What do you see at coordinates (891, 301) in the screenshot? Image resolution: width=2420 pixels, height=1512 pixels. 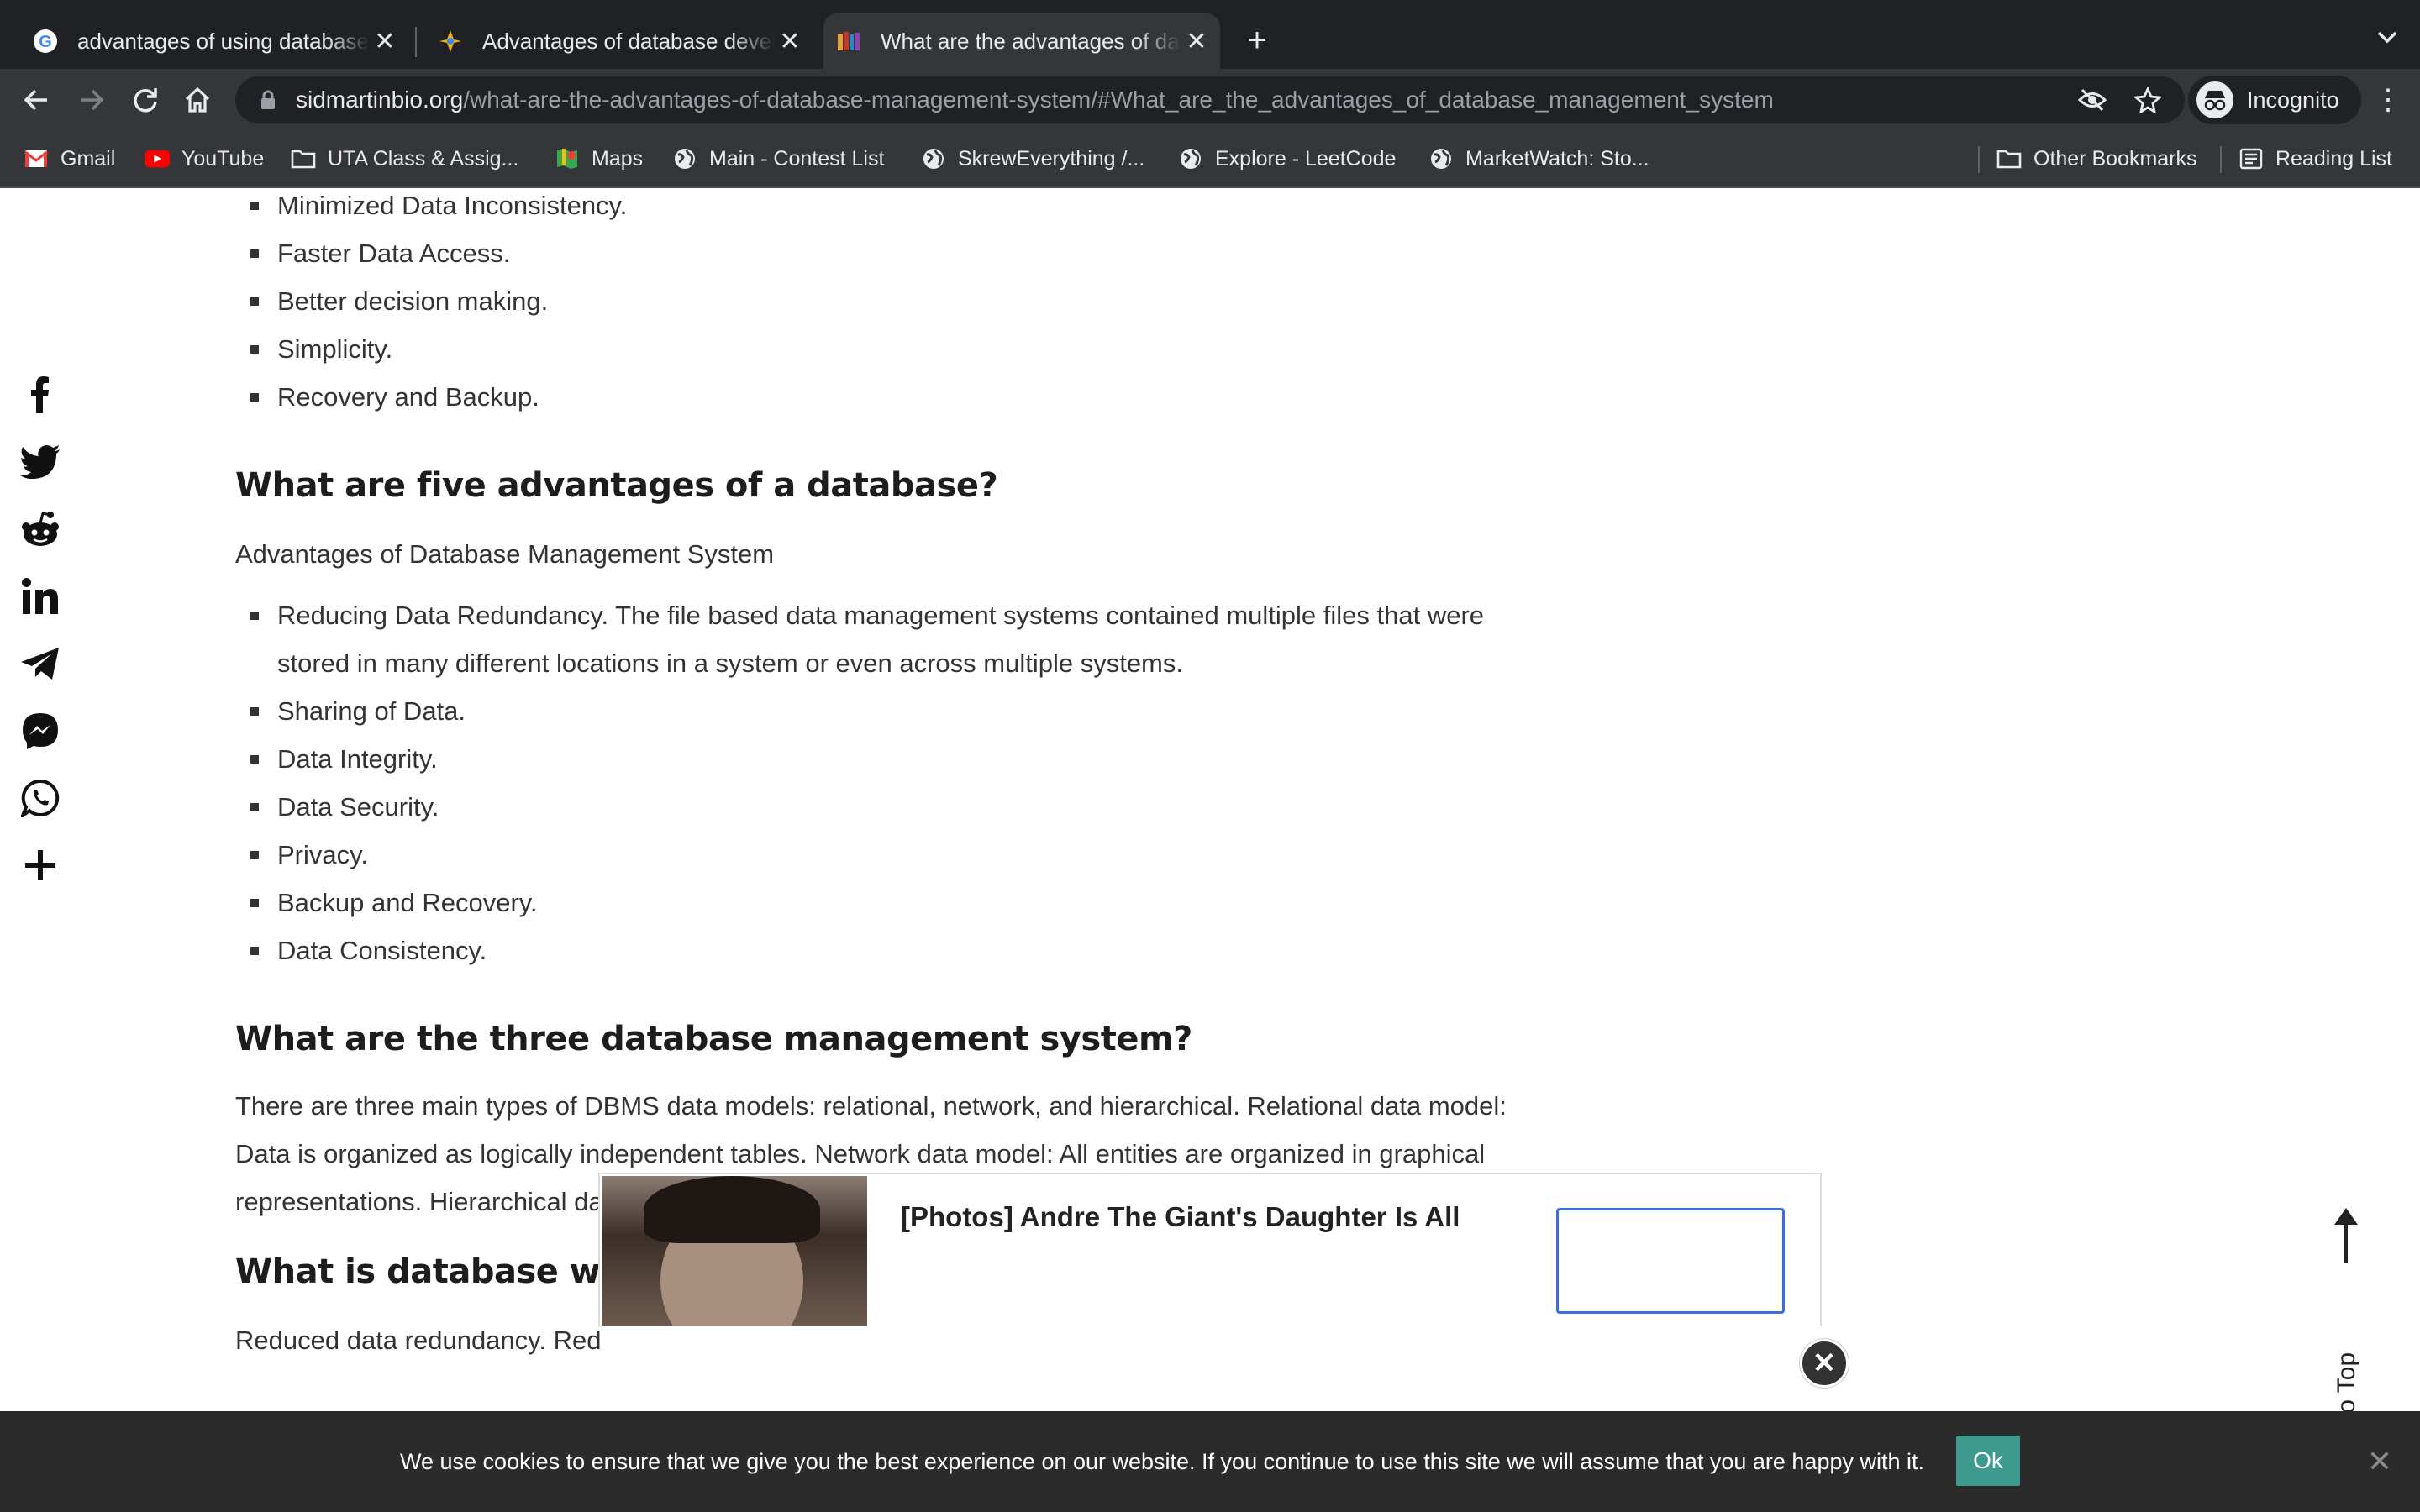 I see `list-item: Better decision making.` at bounding box center [891, 301].